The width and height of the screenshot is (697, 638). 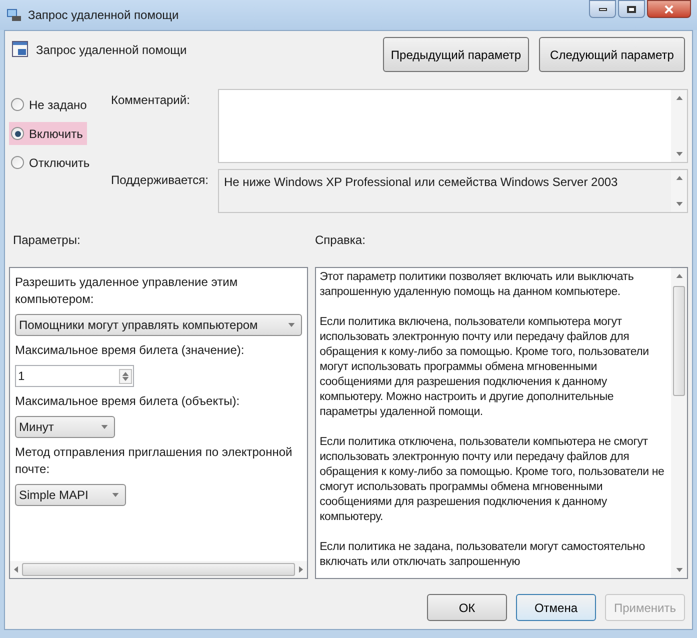 What do you see at coordinates (128, 401) in the screenshot?
I see `option-label: Максимальное время билета (объекты):` at bounding box center [128, 401].